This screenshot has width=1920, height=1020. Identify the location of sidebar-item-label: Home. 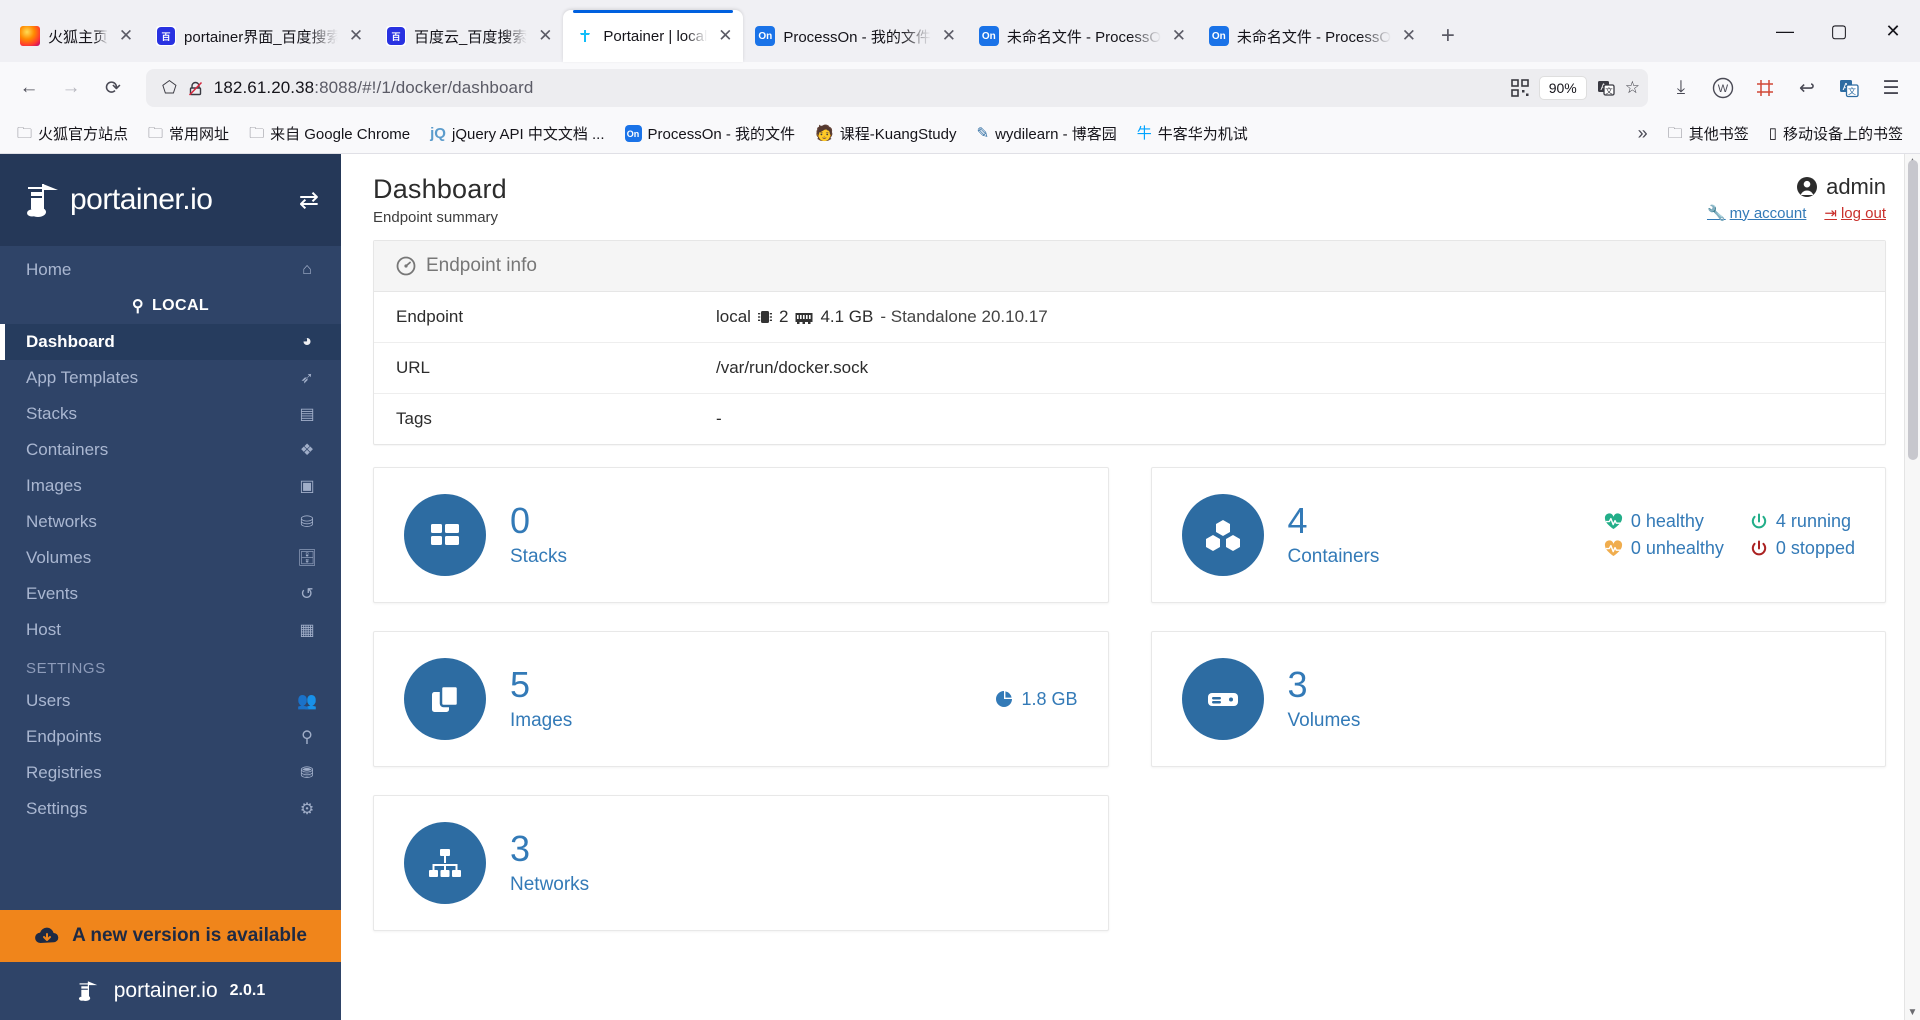
(49, 269).